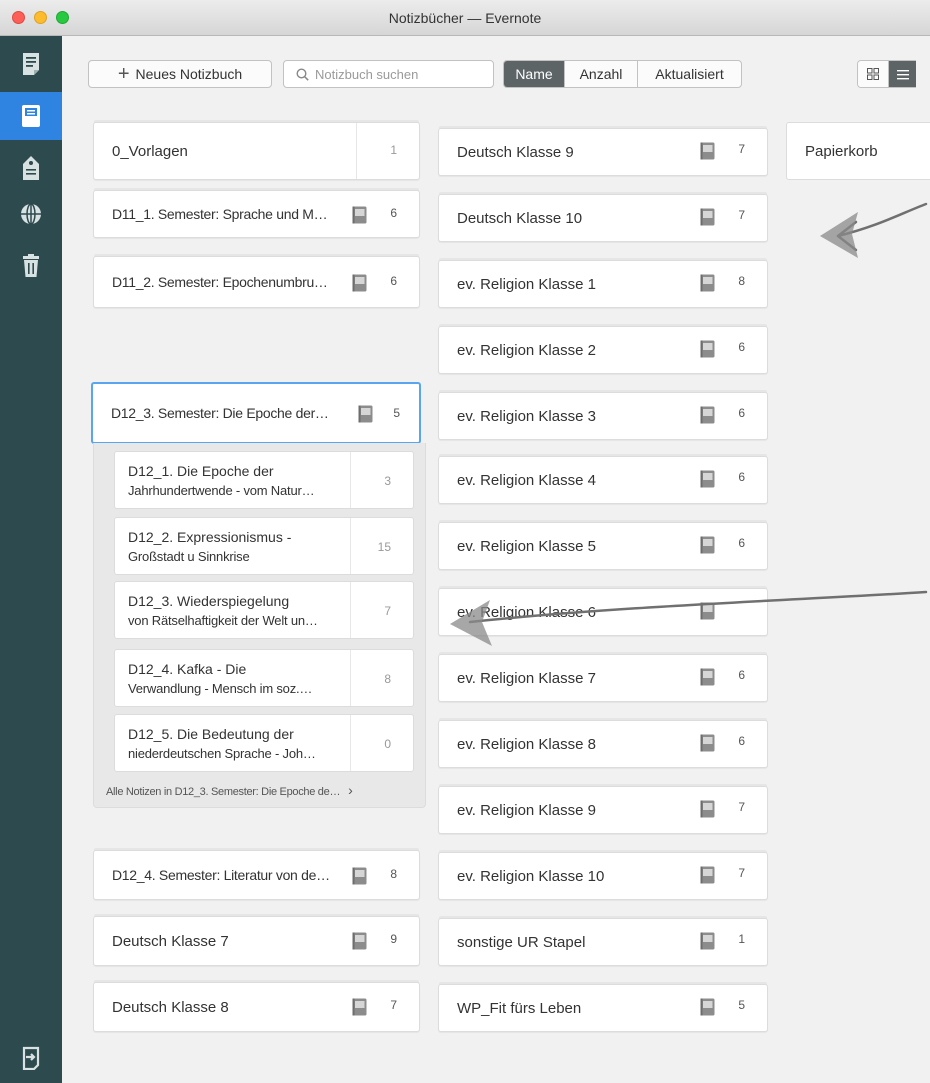  What do you see at coordinates (519, 1008) in the screenshot?
I see `notebook-title: WP_Fit fürs Leben` at bounding box center [519, 1008].